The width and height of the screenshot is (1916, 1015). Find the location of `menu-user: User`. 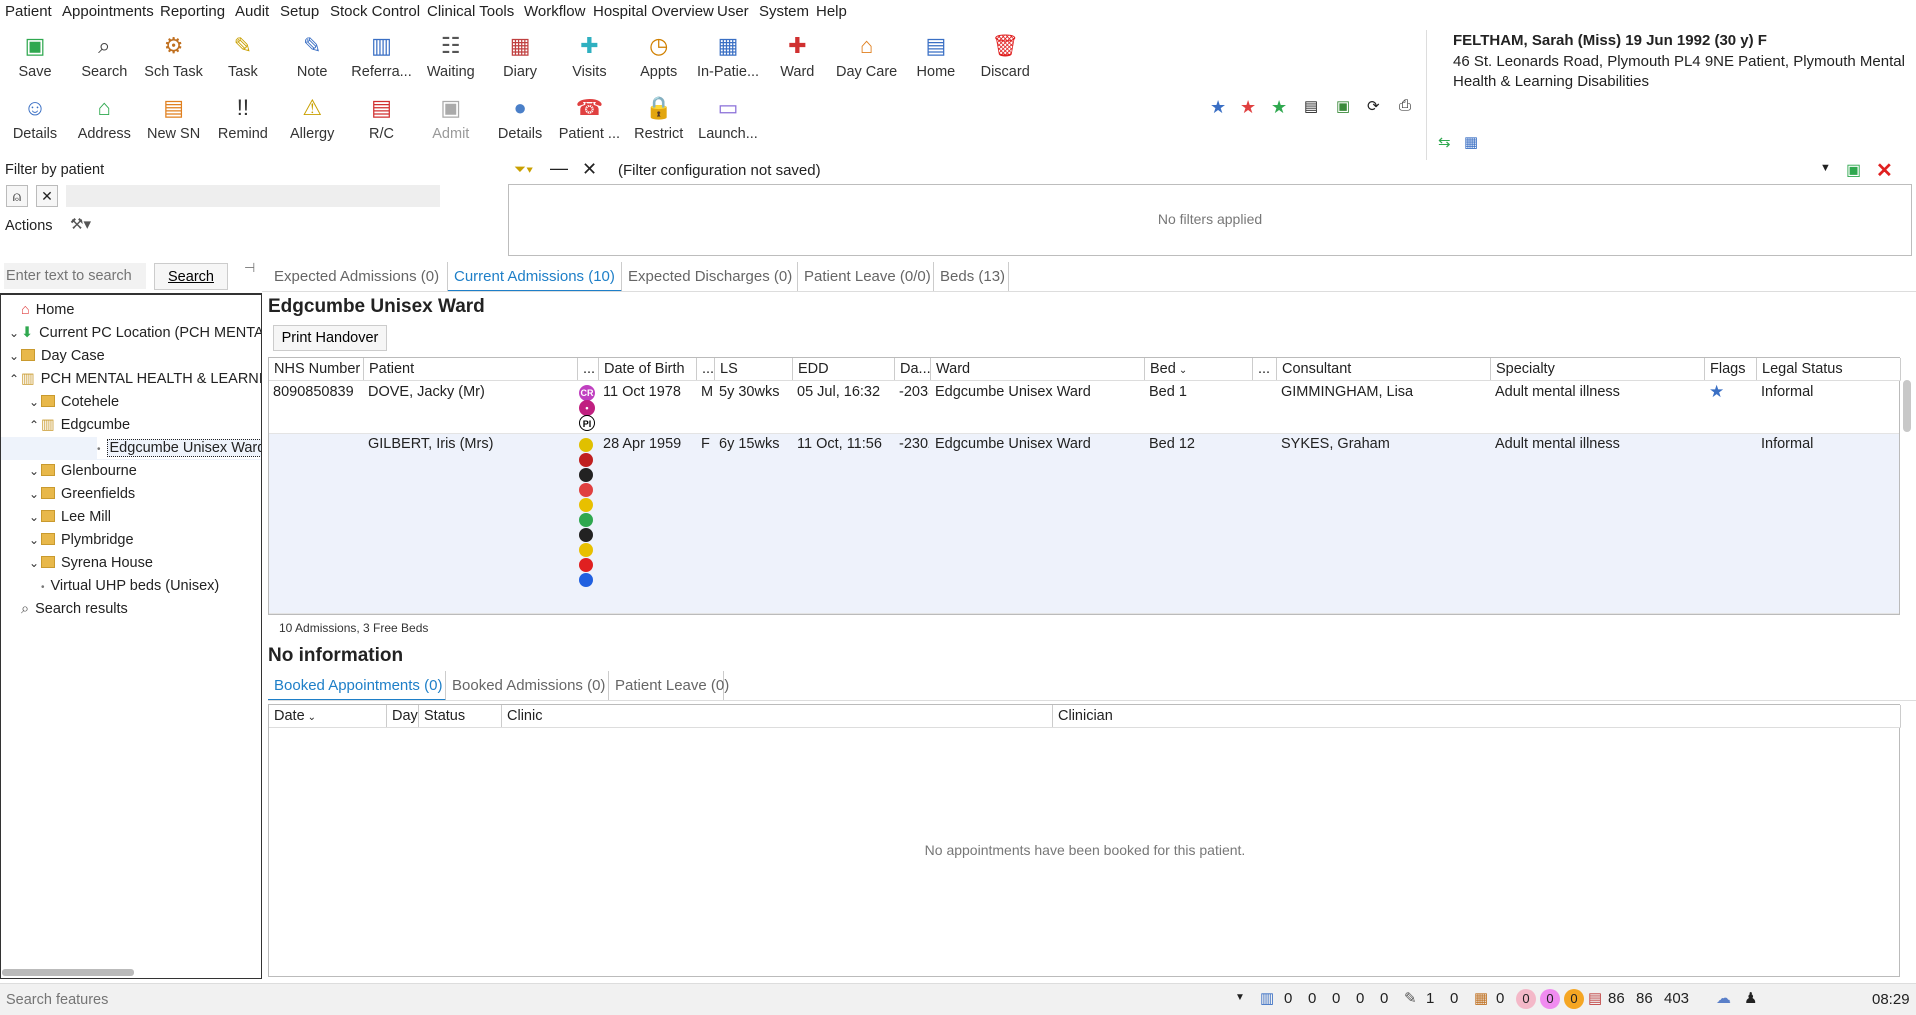

menu-user: User is located at coordinates (733, 11).